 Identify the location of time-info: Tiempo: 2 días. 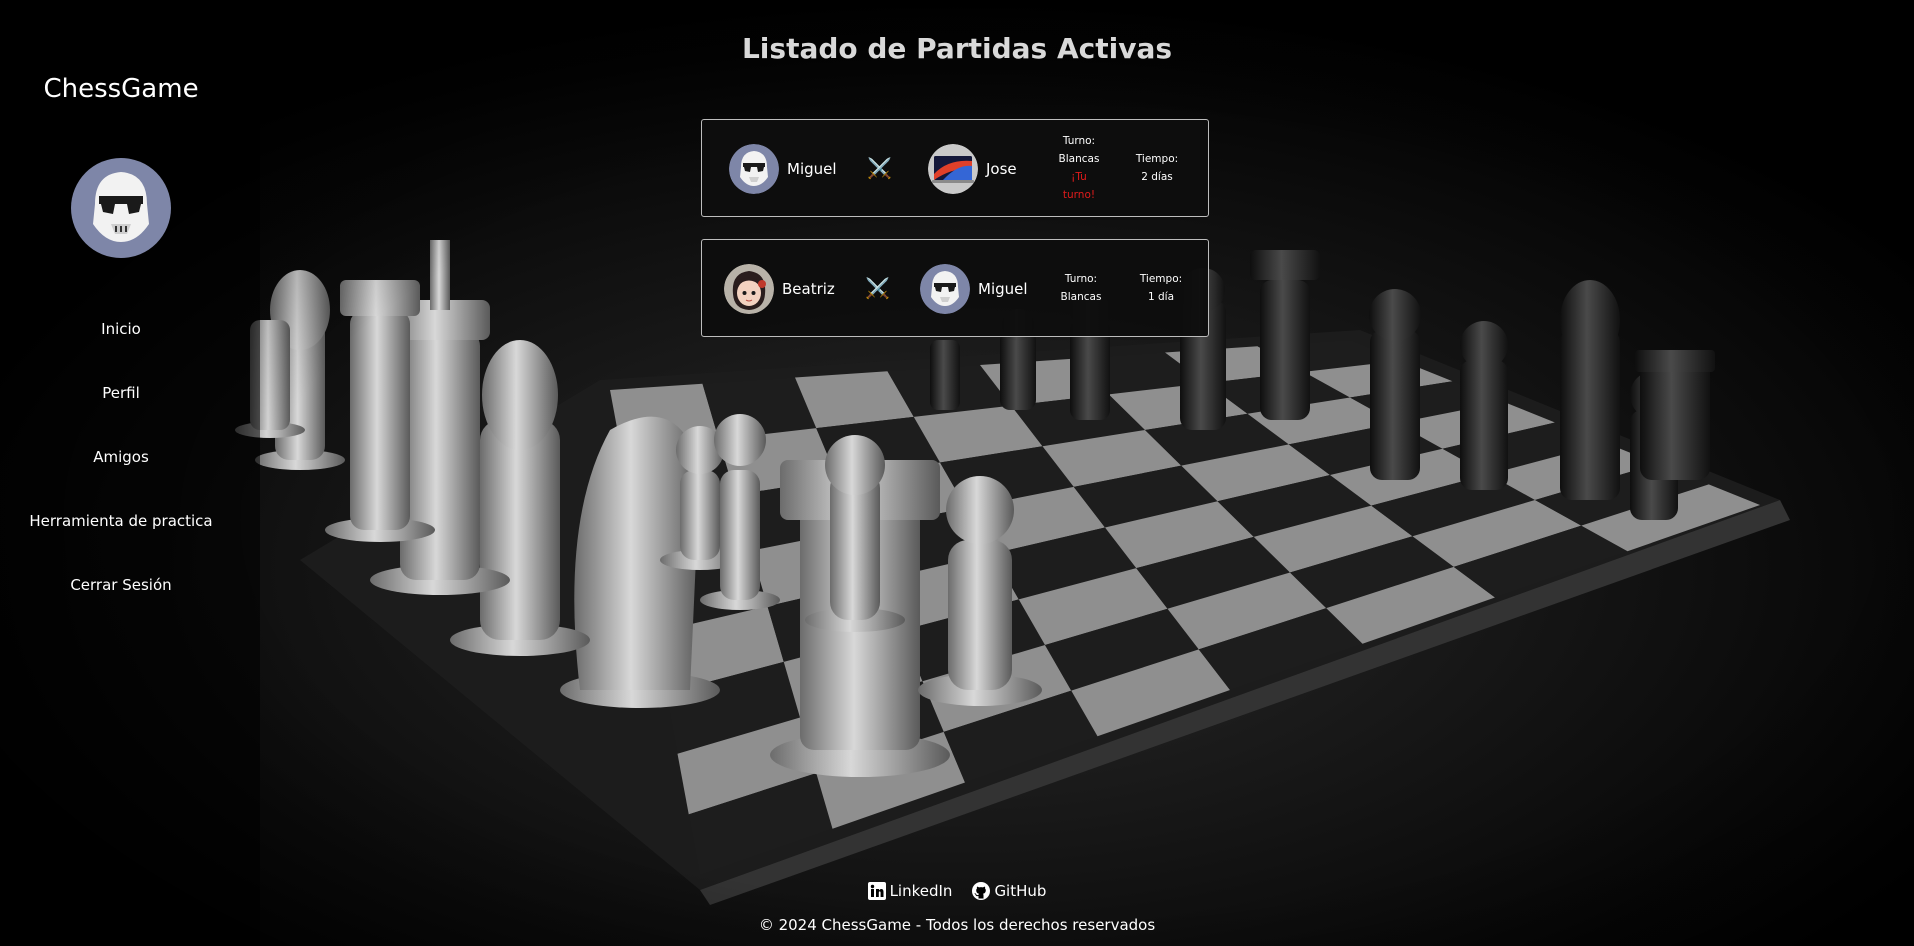
(1157, 168).